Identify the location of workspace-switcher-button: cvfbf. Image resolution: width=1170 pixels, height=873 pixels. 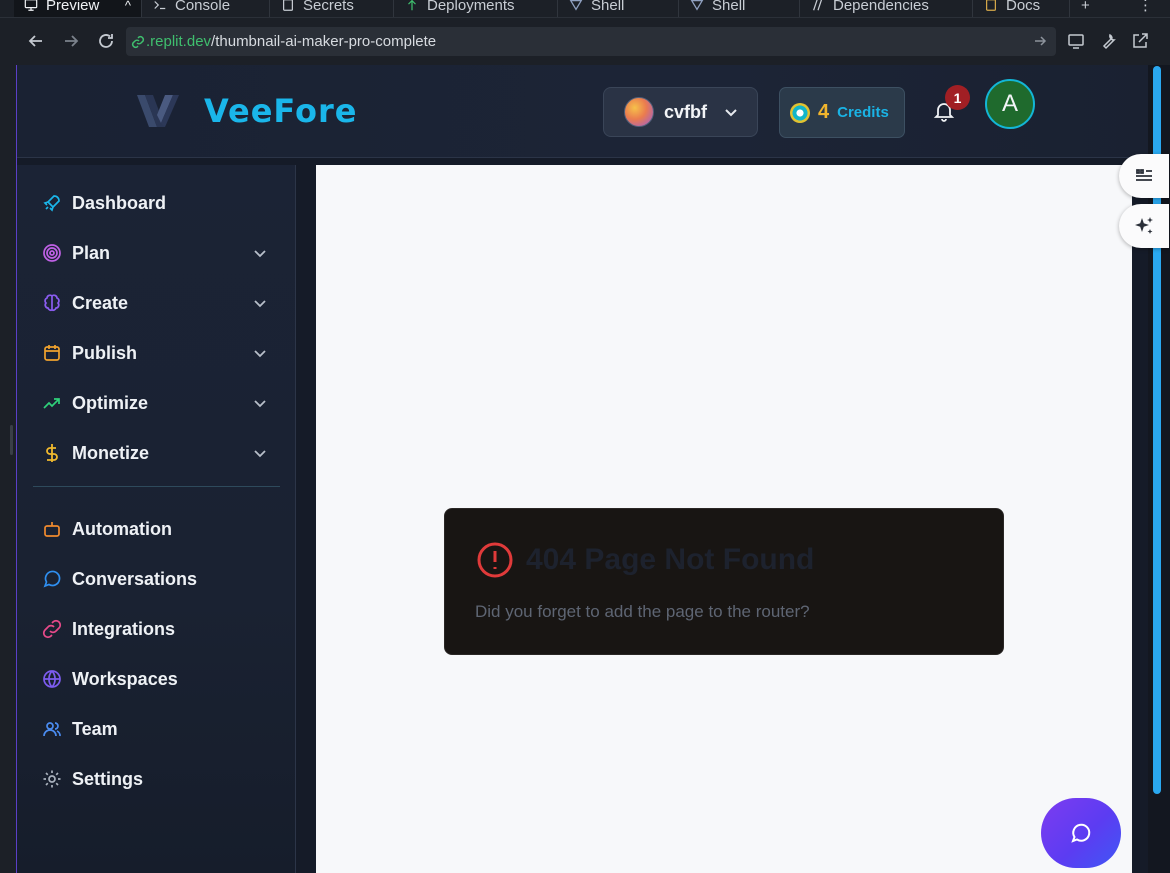
(680, 112).